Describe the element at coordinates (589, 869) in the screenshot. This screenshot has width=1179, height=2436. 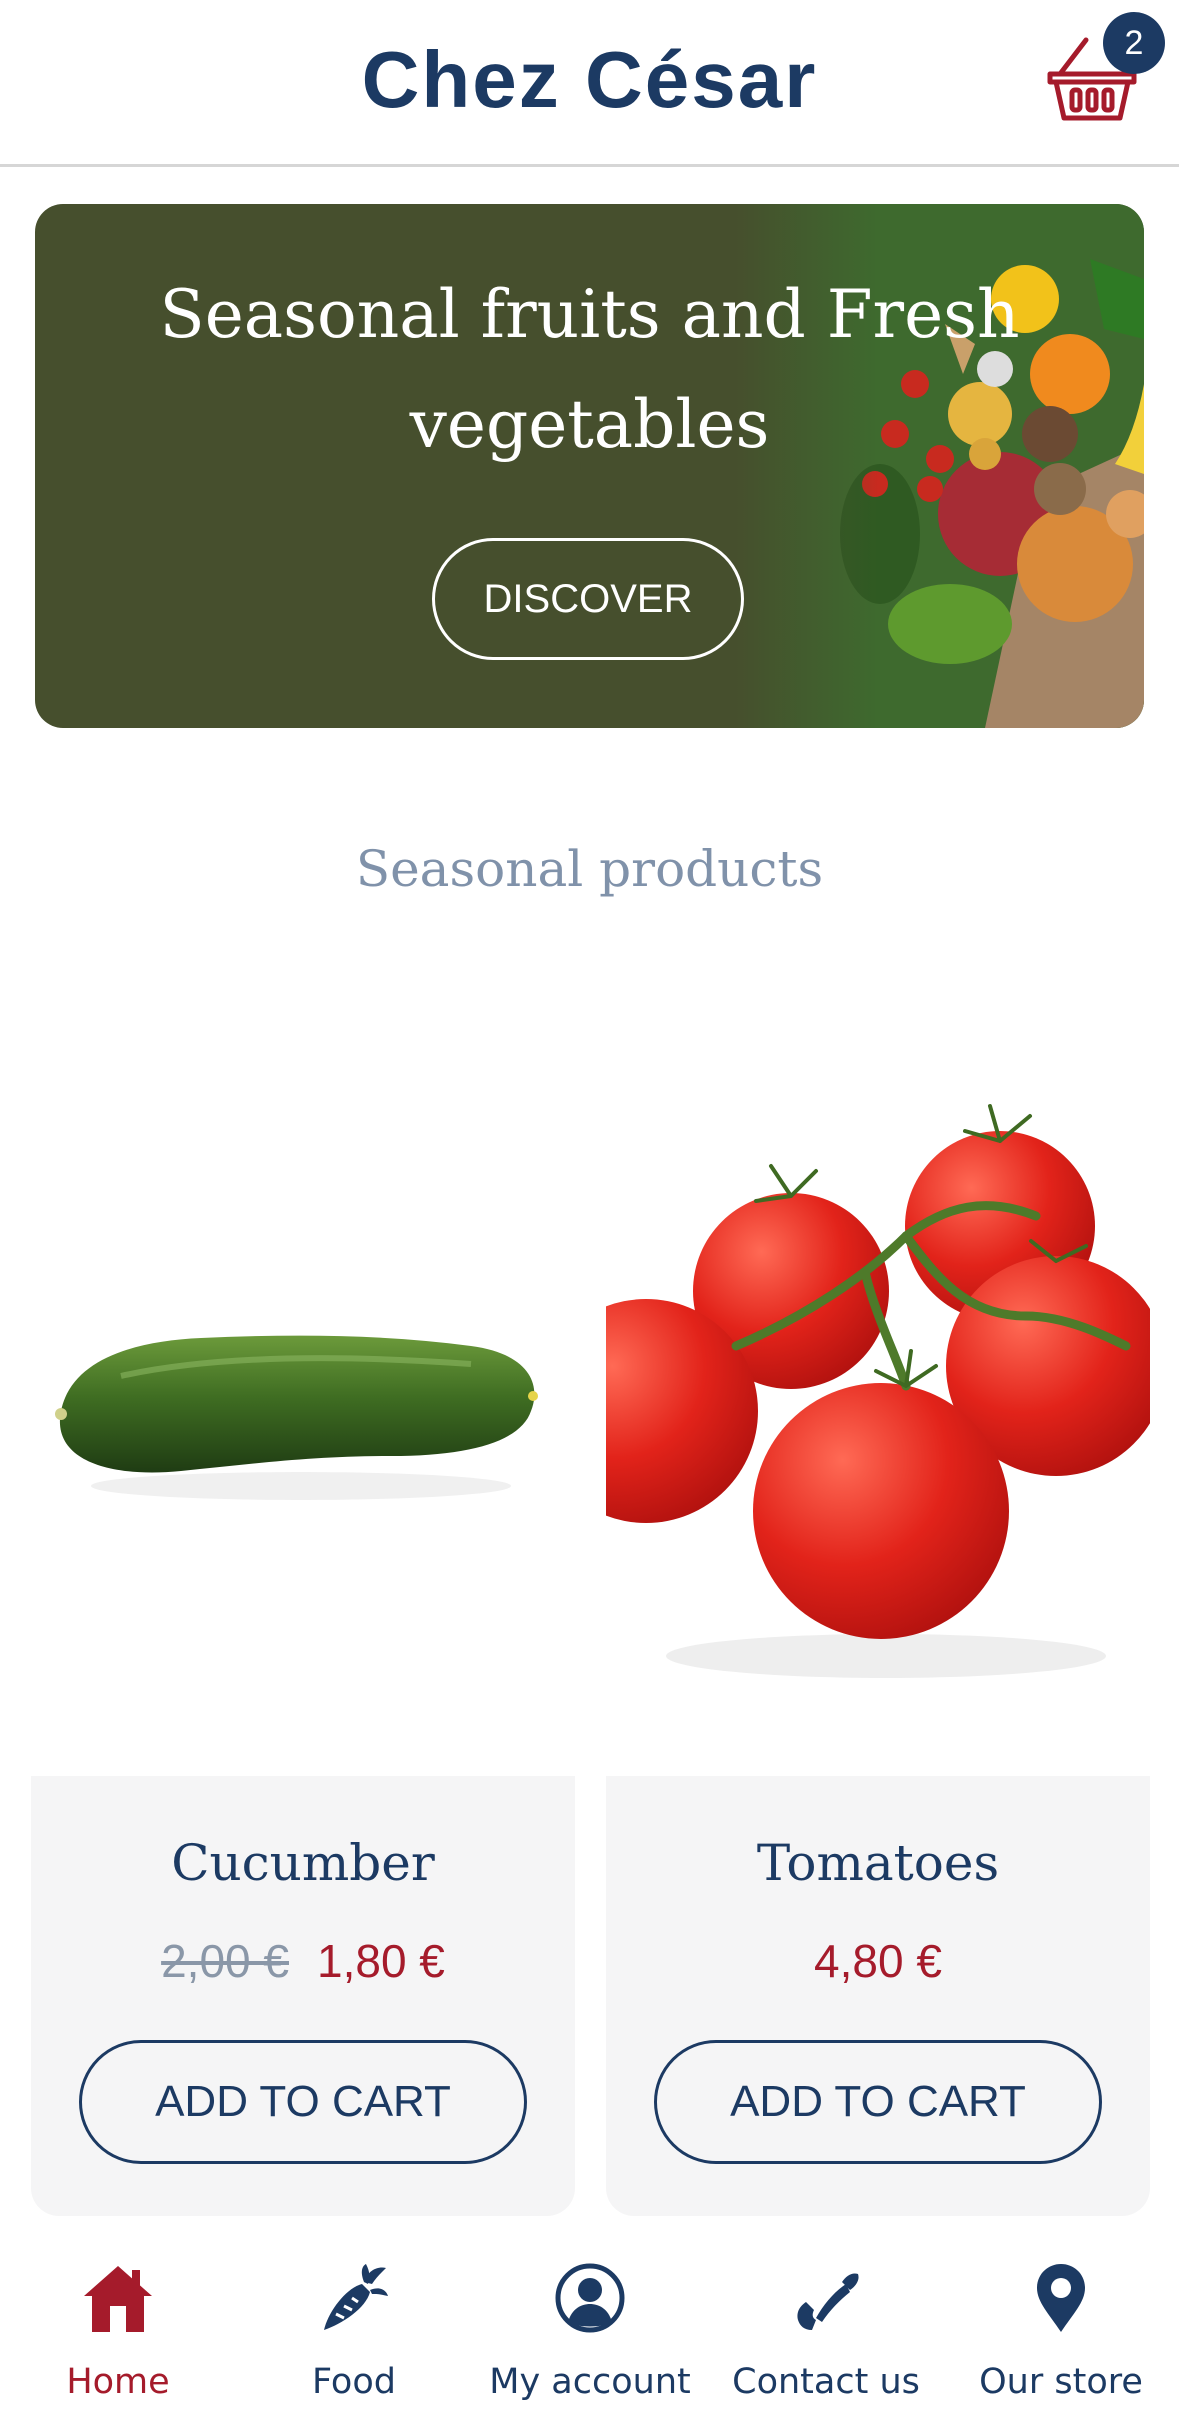
I see `section-title: Seasonal products` at that location.